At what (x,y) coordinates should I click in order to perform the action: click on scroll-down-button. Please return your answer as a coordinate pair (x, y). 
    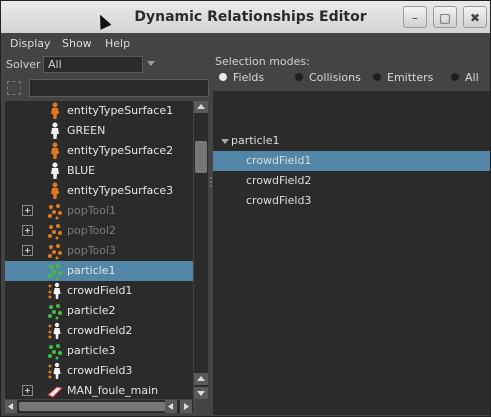
    Looking at the image, I should click on (201, 393).